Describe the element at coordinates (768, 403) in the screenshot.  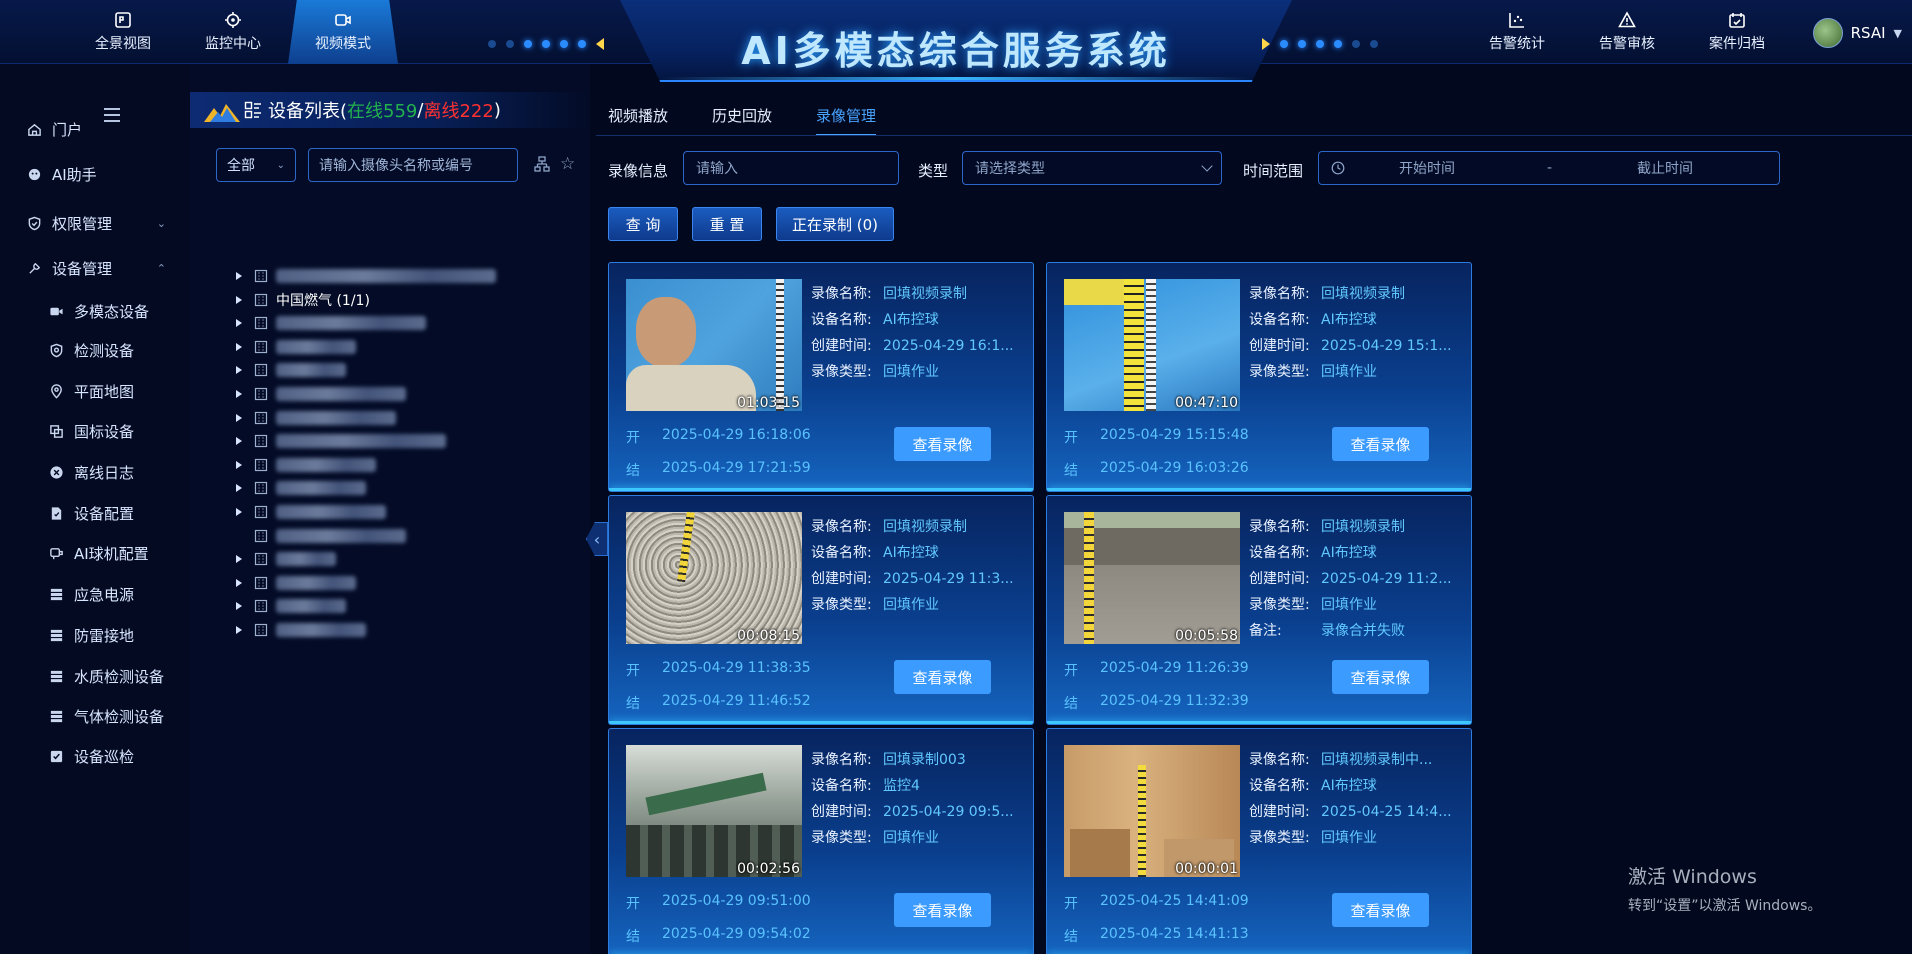
I see `recording-duration: 01:03:15` at that location.